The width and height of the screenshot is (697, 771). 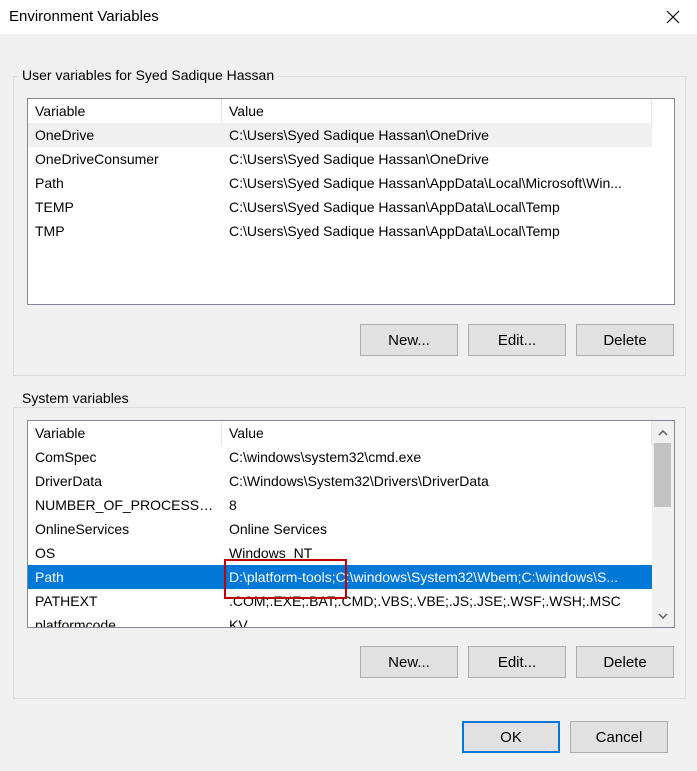 What do you see at coordinates (125, 111) in the screenshot?
I see `user-column-variable: Variable` at bounding box center [125, 111].